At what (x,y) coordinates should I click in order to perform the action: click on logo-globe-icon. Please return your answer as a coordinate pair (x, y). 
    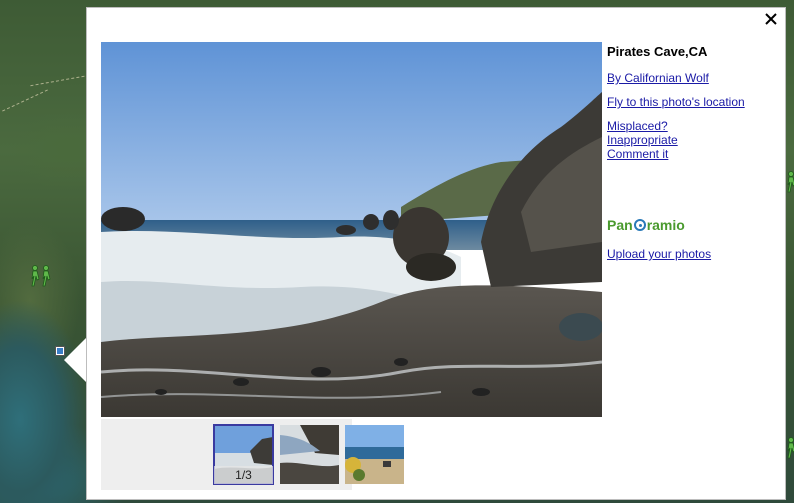
    Looking at the image, I should click on (639, 225).